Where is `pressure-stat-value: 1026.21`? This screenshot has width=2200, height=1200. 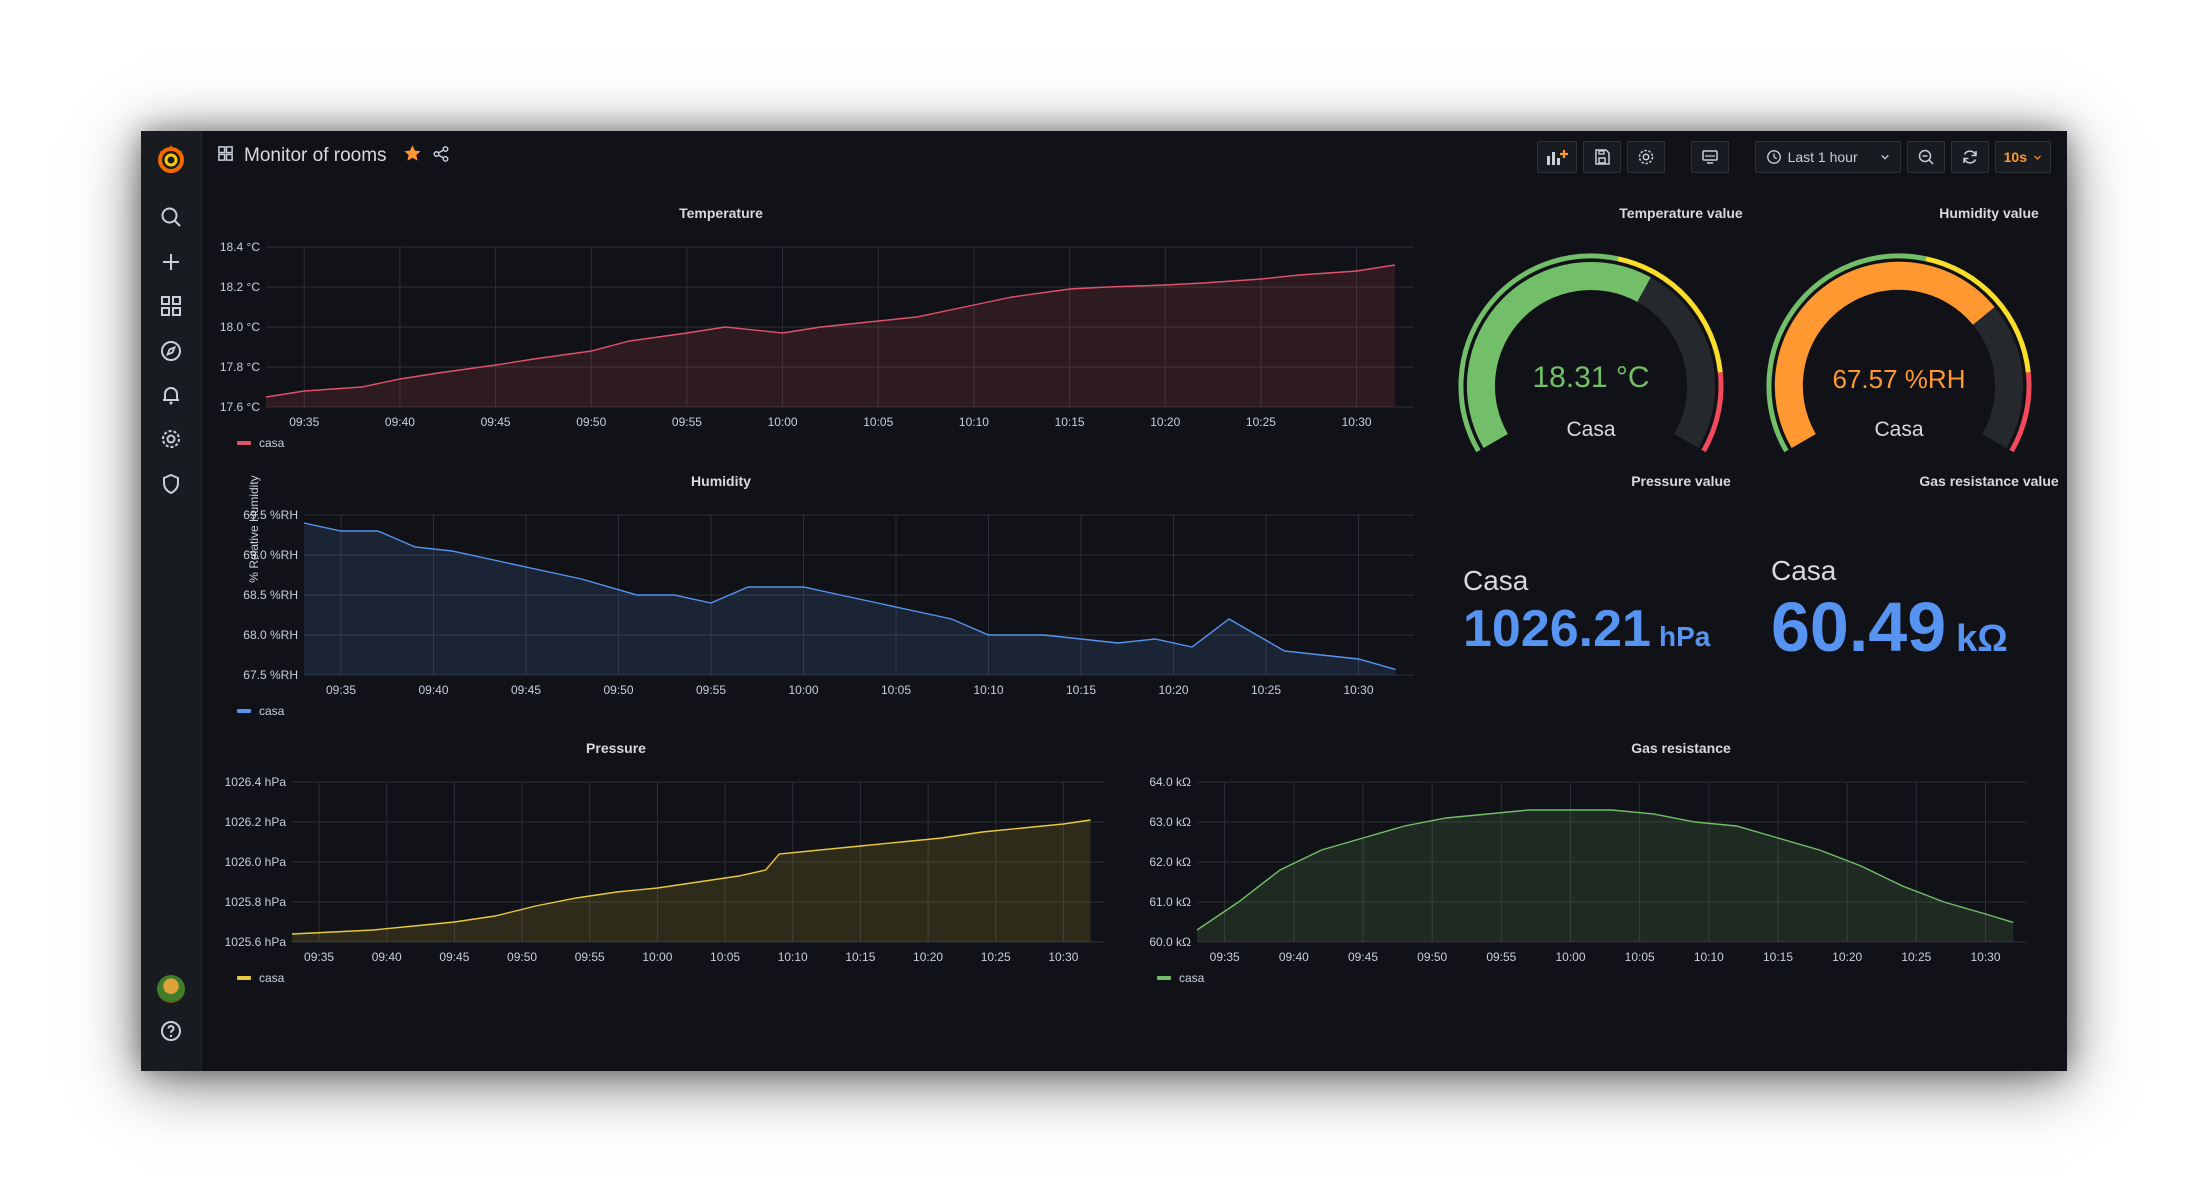
pressure-stat-value: 1026.21 is located at coordinates (1557, 629).